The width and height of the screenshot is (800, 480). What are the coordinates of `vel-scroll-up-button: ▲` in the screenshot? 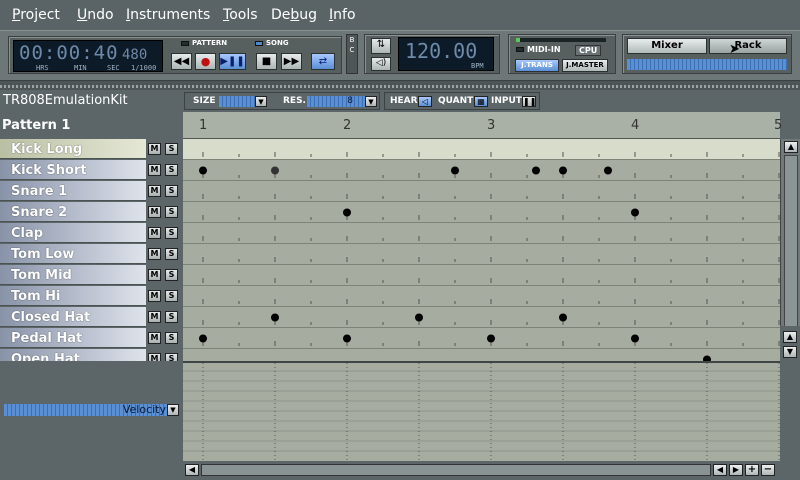 It's located at (790, 337).